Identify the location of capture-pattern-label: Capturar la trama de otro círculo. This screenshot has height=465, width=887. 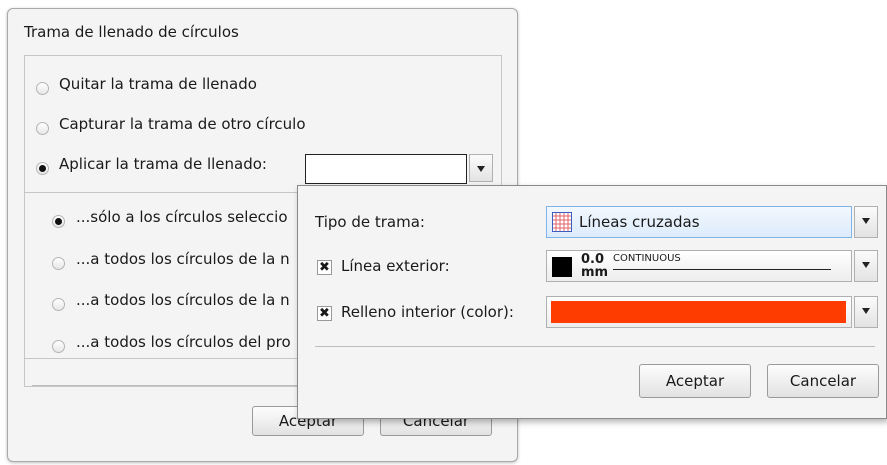
(182, 124).